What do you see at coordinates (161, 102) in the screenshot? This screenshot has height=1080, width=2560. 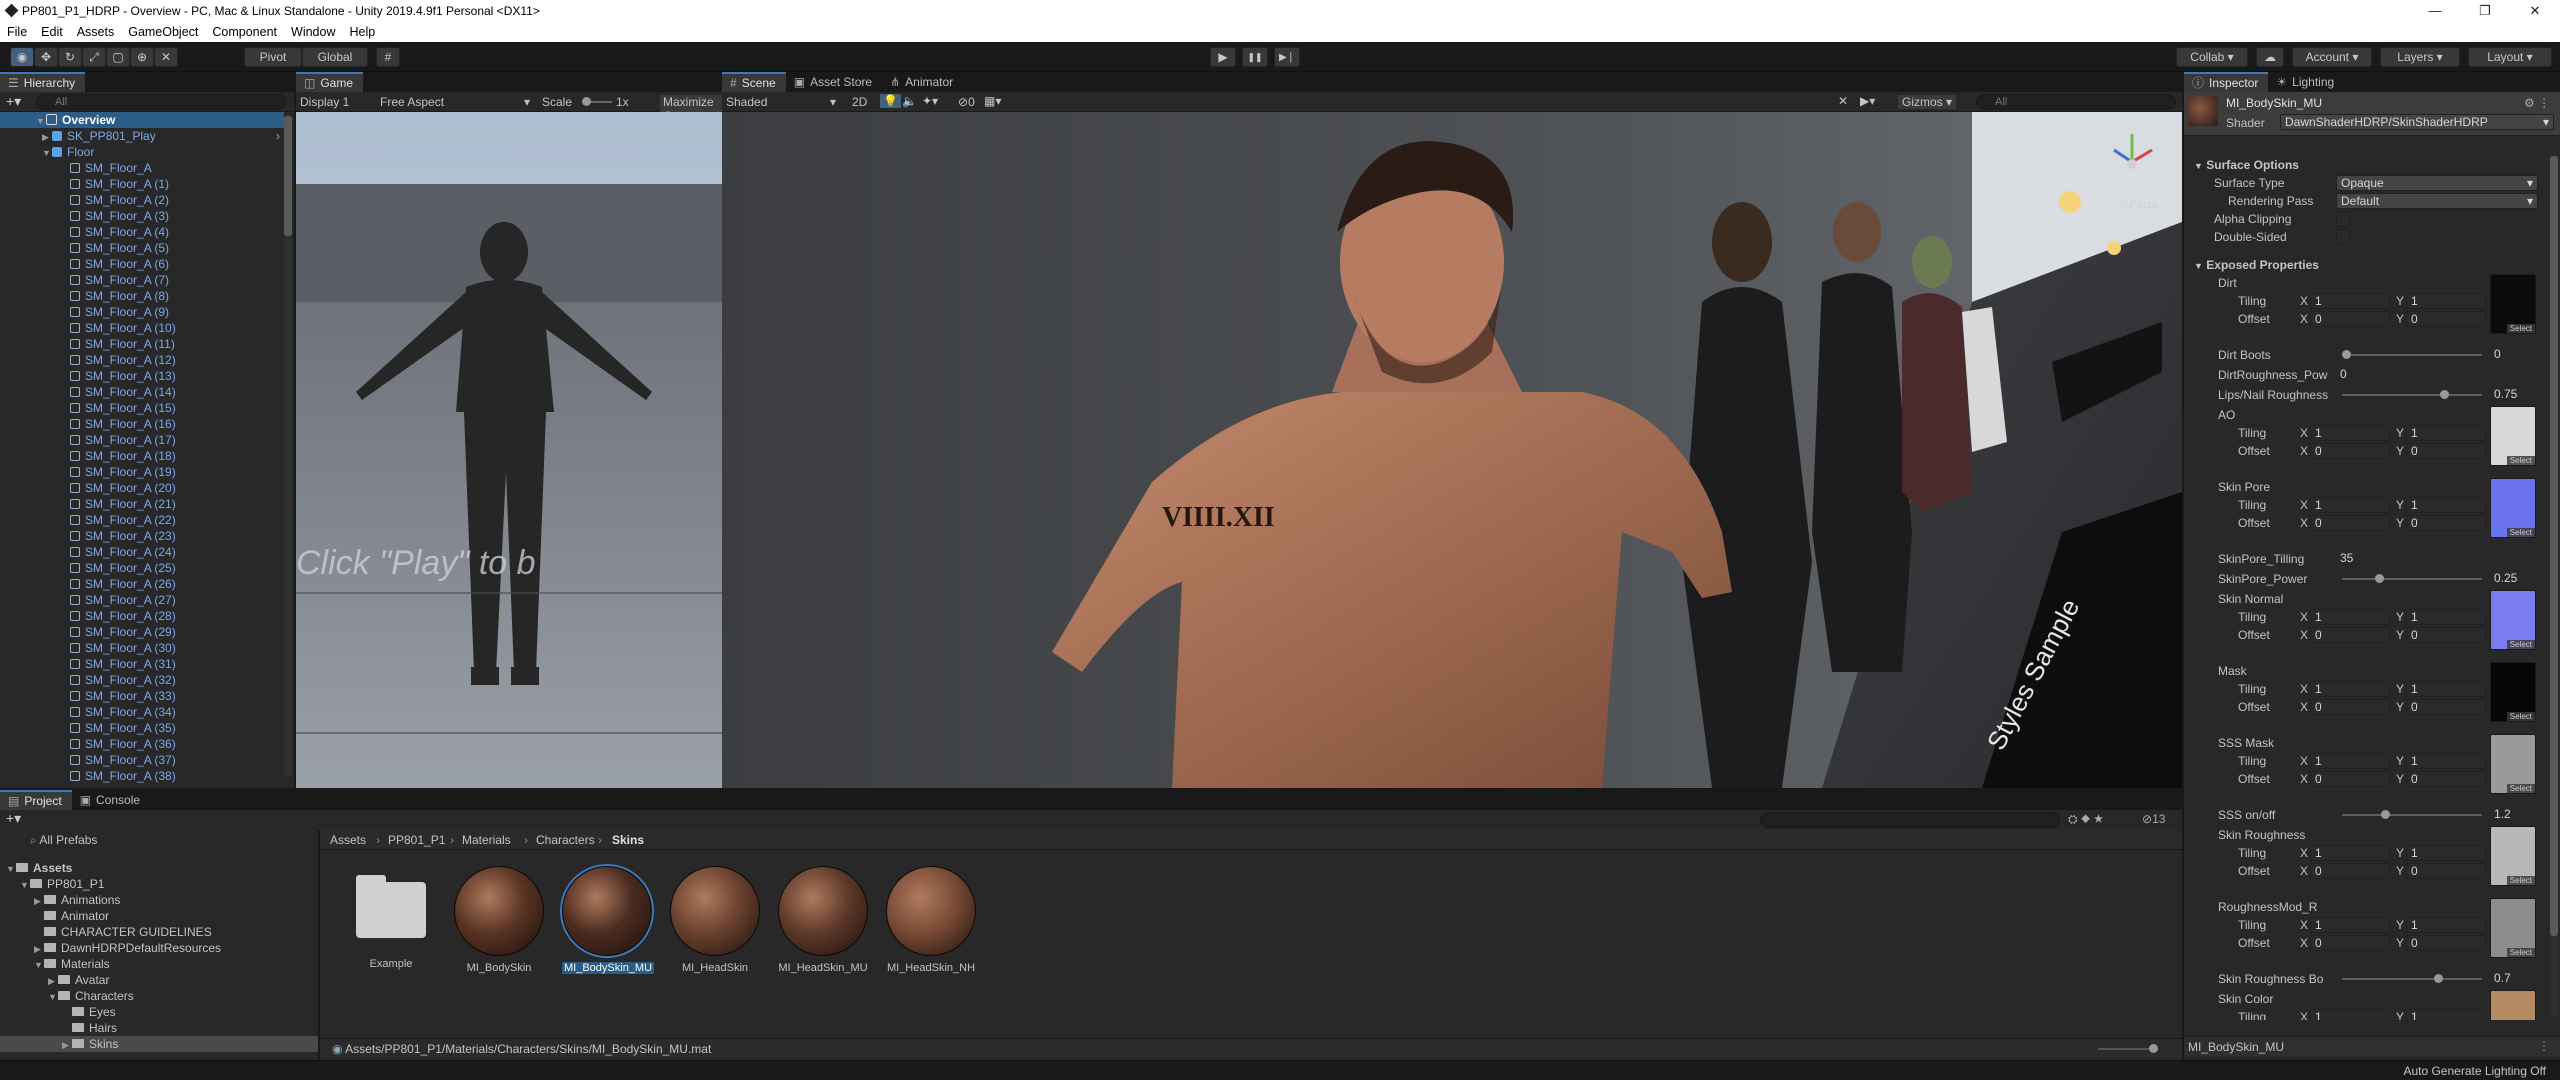 I see `hierarchy-search: All` at bounding box center [161, 102].